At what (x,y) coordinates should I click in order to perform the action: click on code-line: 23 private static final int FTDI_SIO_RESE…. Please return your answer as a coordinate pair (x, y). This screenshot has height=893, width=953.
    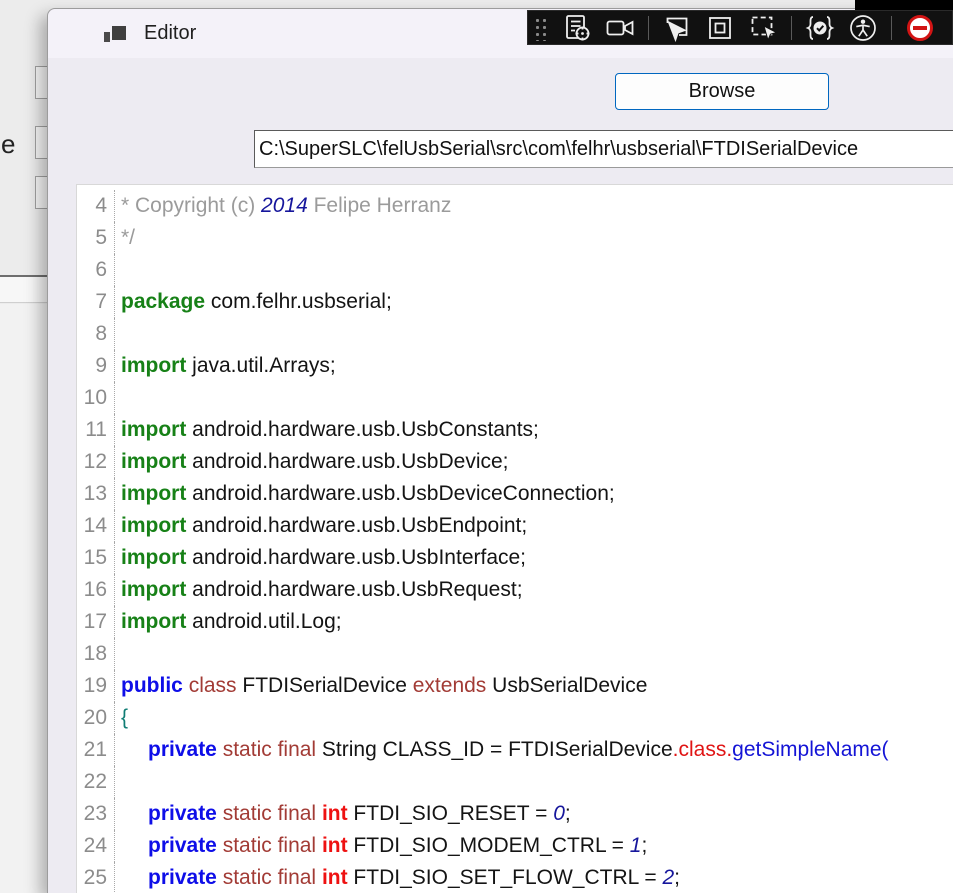
    Looking at the image, I should click on (515, 814).